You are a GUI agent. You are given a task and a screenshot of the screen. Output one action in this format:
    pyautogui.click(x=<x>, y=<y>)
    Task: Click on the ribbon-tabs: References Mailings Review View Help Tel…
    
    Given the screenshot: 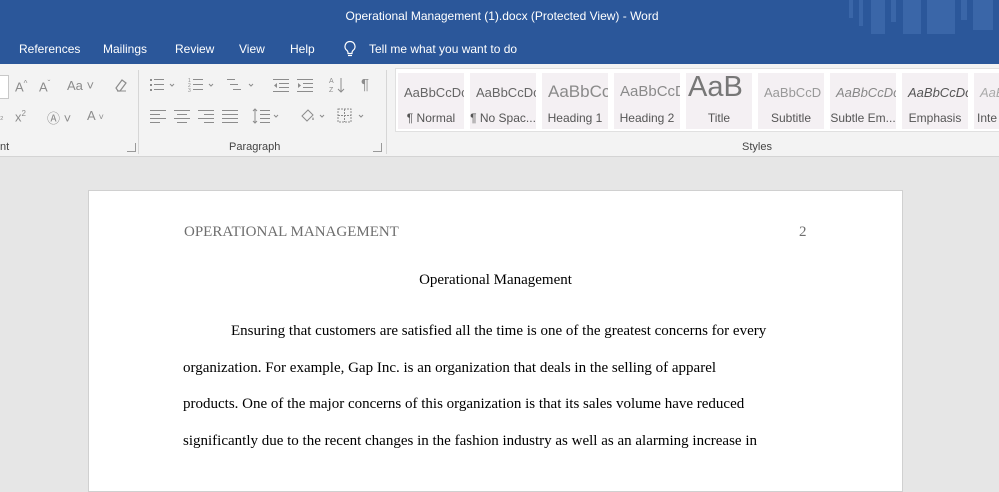 What is the action you would take?
    pyautogui.click(x=499, y=49)
    